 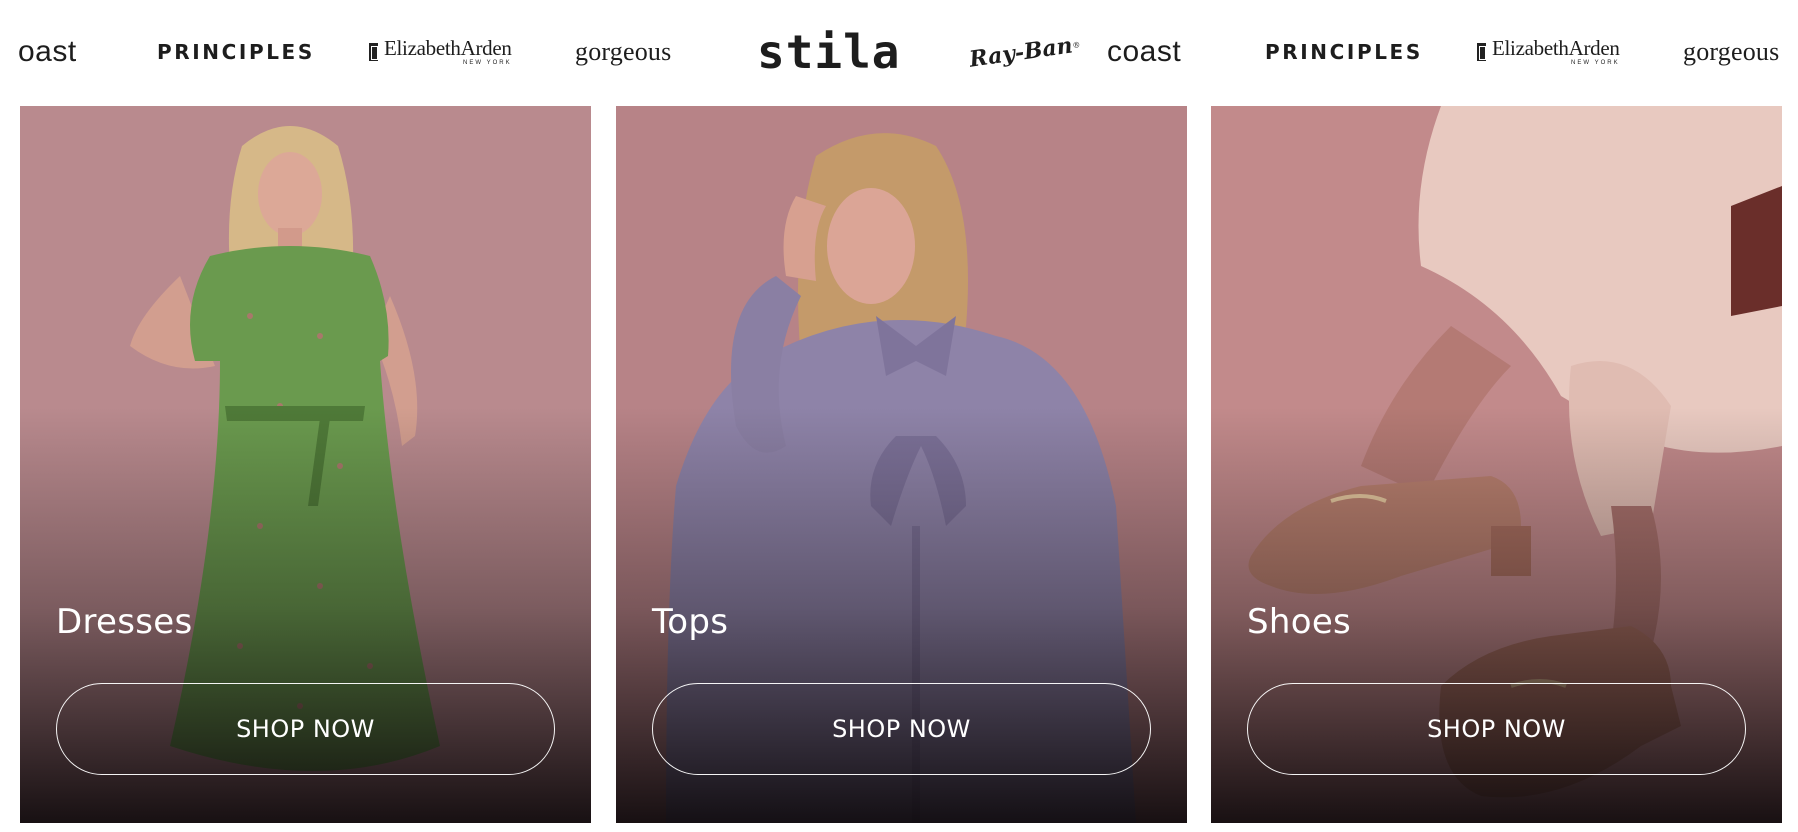 What do you see at coordinates (1076, 44) in the screenshot?
I see `registered-mark: ®` at bounding box center [1076, 44].